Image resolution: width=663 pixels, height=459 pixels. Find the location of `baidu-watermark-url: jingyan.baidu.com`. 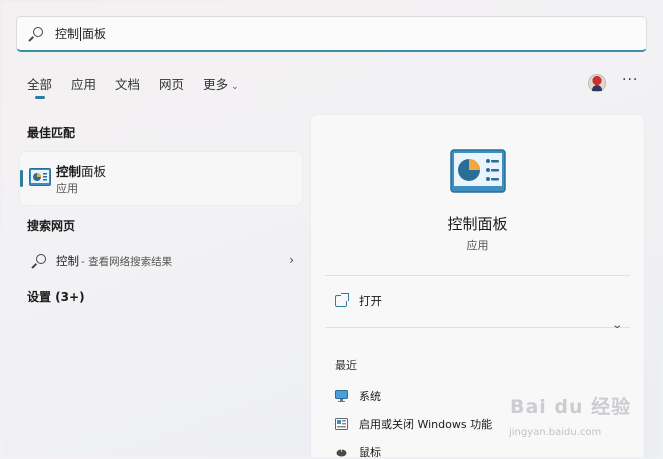

baidu-watermark-url: jingyan.baidu.com is located at coordinates (555, 432).